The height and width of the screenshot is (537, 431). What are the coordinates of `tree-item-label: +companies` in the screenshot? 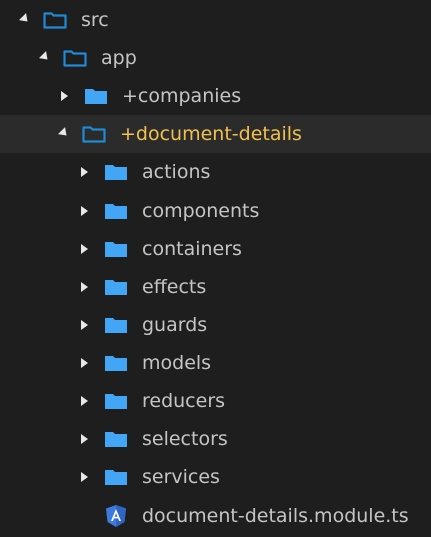 It's located at (182, 96).